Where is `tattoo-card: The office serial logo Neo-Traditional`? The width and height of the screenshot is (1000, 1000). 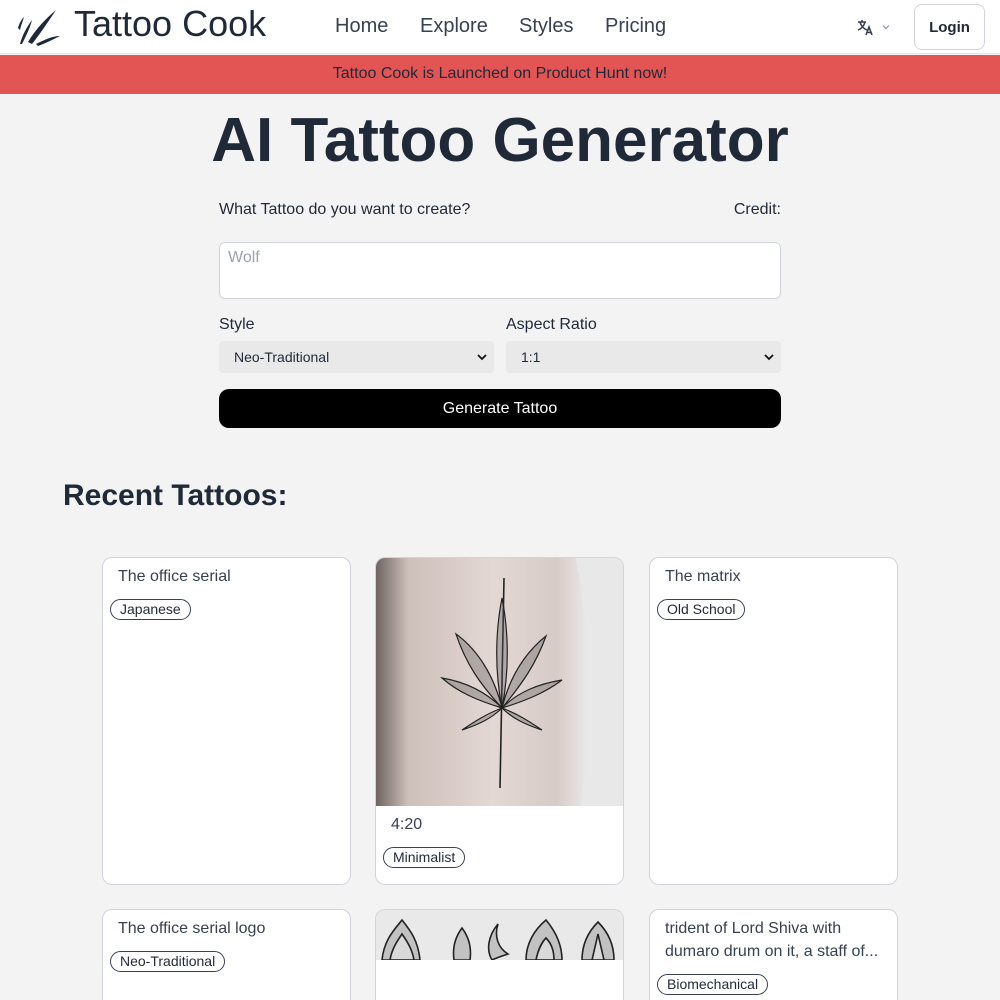
tattoo-card: The office serial logo Neo-Traditional is located at coordinates (226, 954).